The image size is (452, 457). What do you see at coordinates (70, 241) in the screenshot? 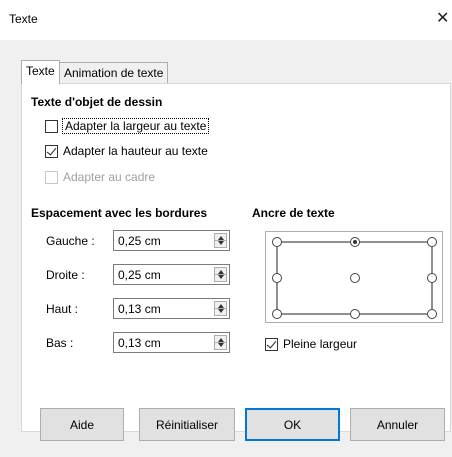
I see `left-spacing-label: Gauche :` at bounding box center [70, 241].